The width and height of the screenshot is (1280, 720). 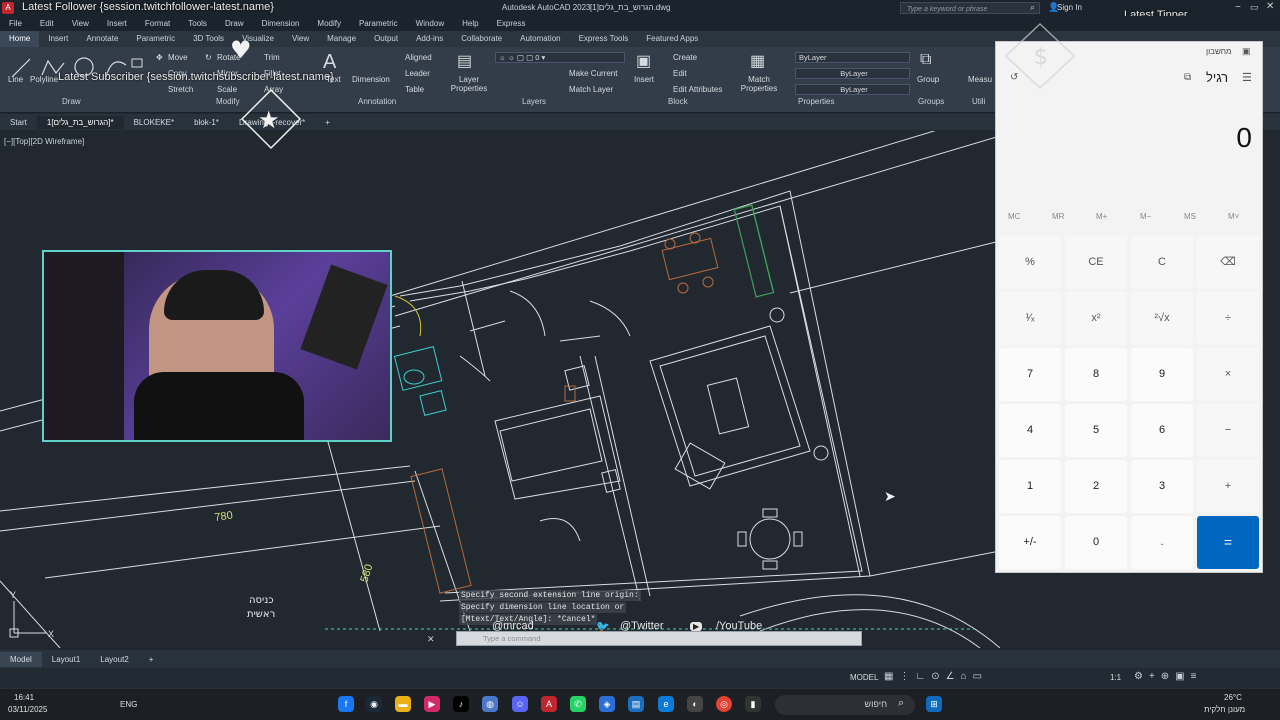 I want to click on document-tab: Start, so click(x=18, y=122).